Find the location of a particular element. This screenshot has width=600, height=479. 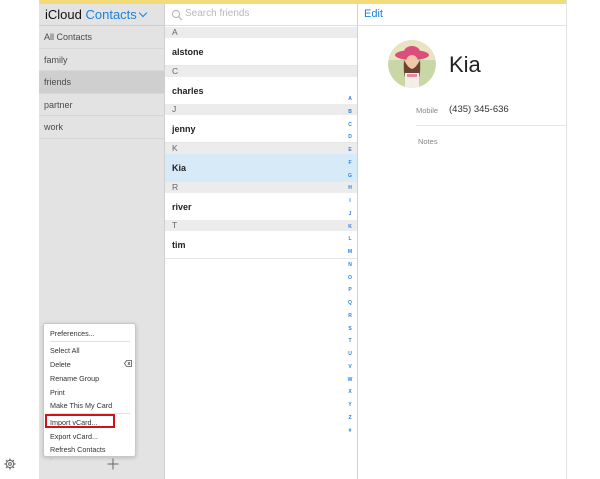

contact-row-alstone: alstone is located at coordinates (261, 52).